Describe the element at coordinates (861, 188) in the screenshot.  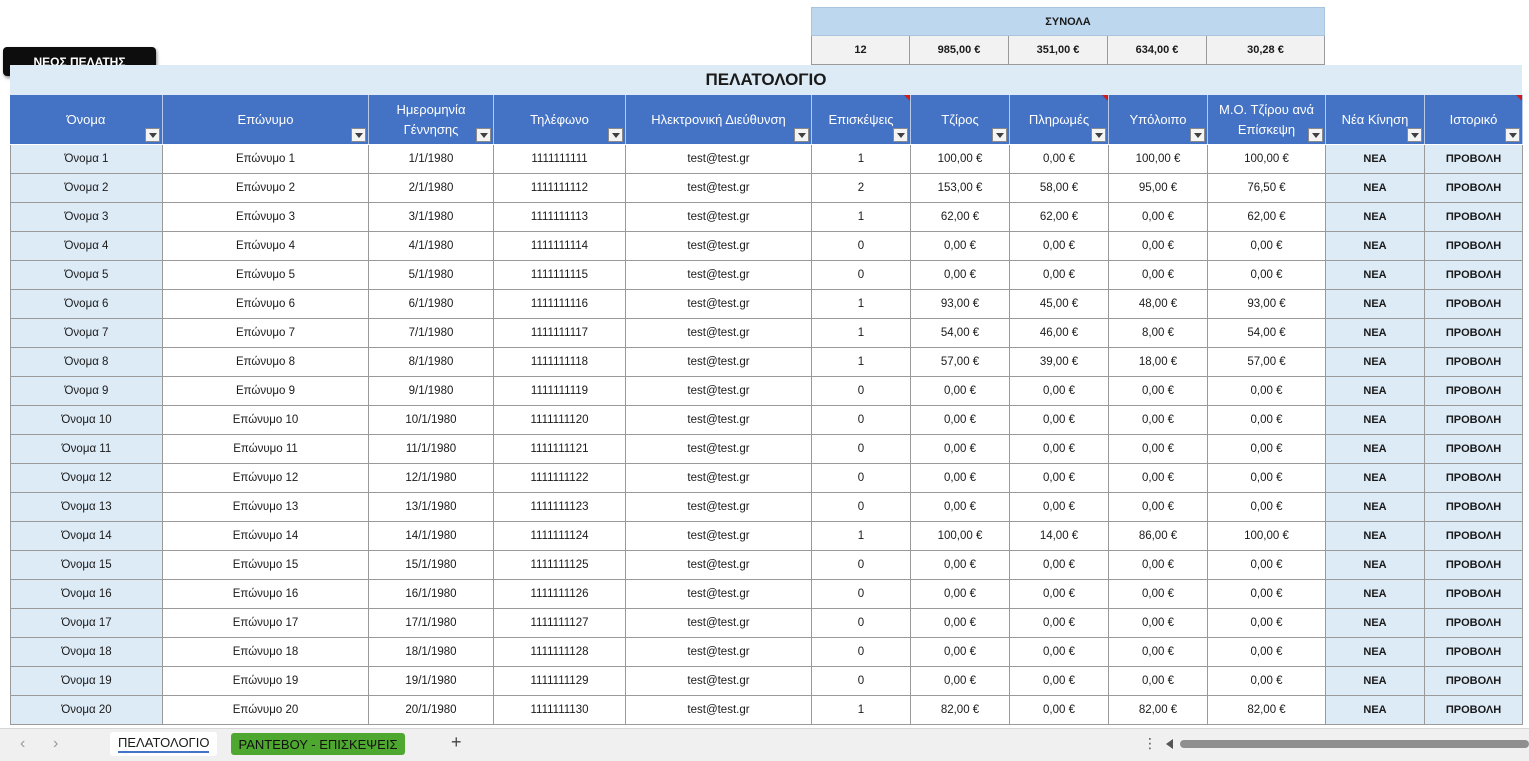
I see `cell-visits: 2` at that location.